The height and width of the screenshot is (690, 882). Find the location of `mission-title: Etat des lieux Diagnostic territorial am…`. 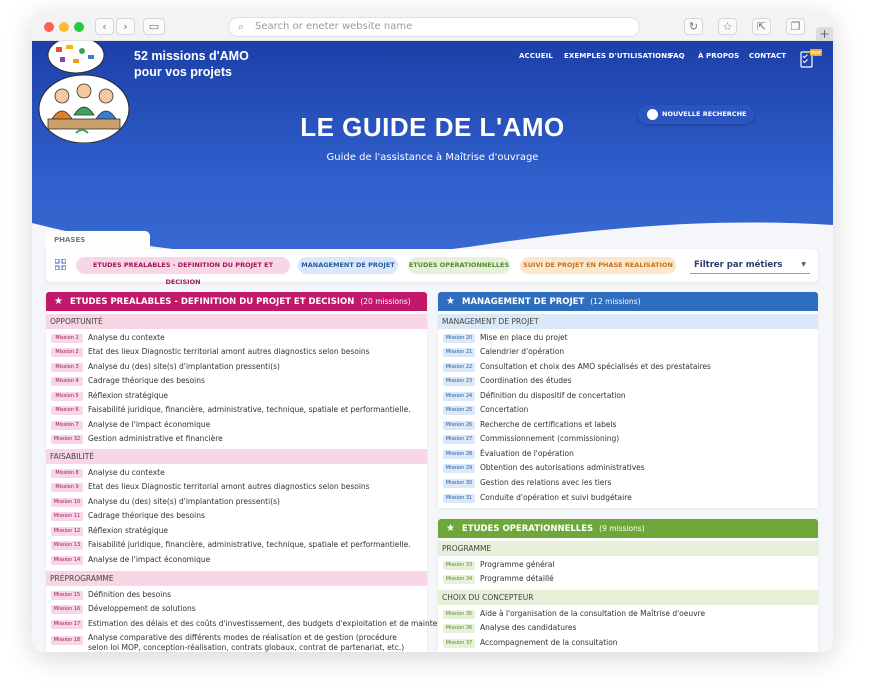

mission-title: Etat des lieux Diagnostic territorial am… is located at coordinates (229, 486).